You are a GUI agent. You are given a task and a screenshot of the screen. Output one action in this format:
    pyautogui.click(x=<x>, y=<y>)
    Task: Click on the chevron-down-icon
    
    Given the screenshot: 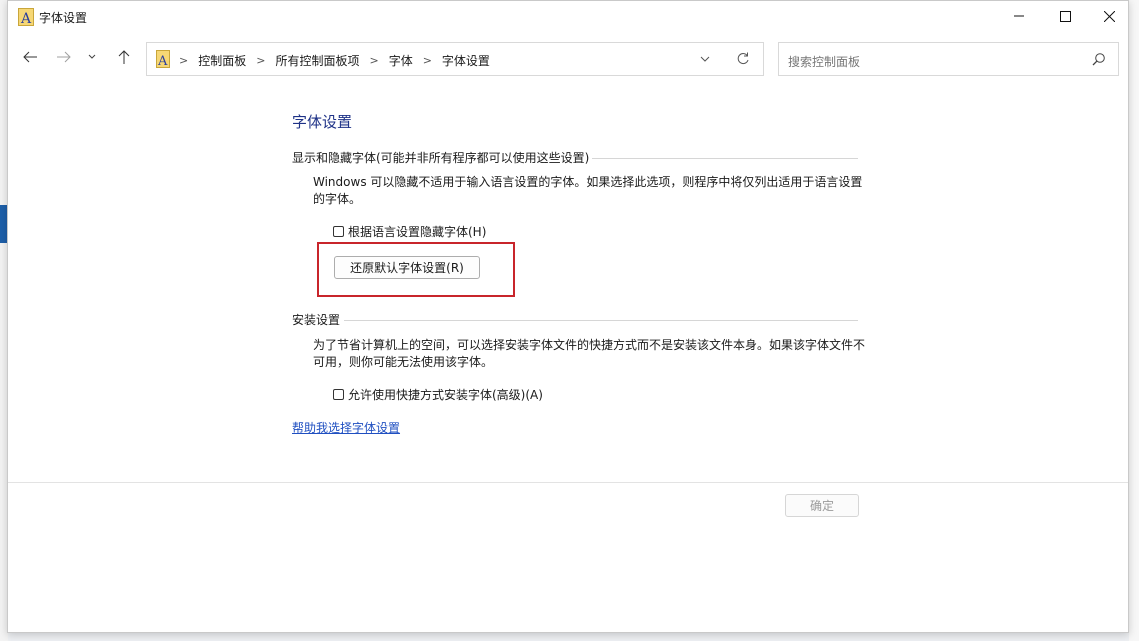 What is the action you would take?
    pyautogui.click(x=705, y=59)
    